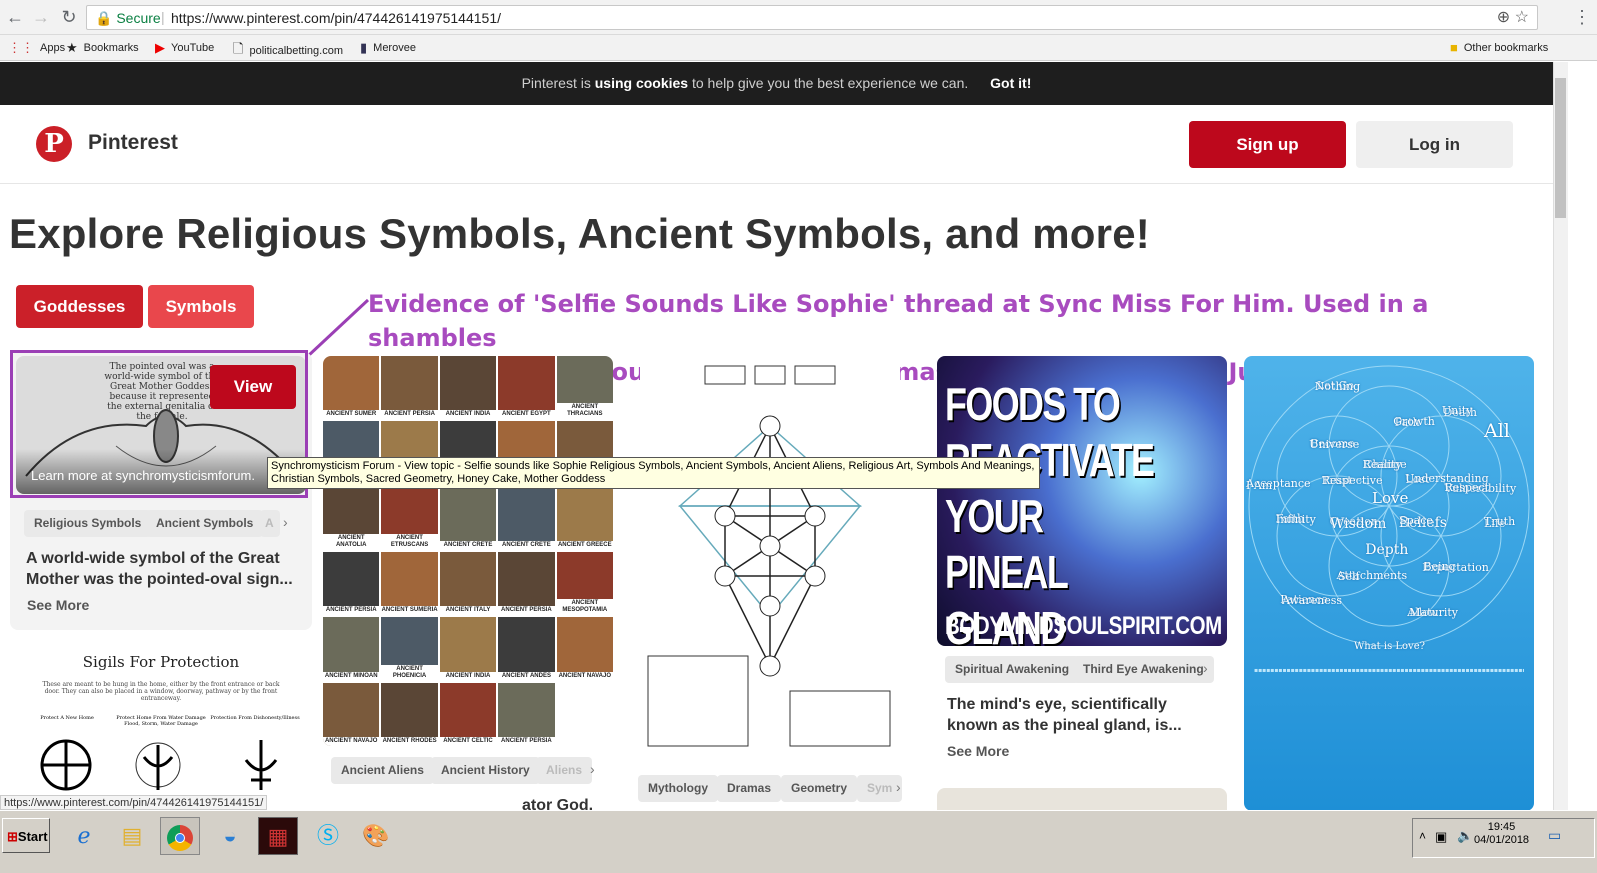 This screenshot has height=873, width=1597. What do you see at coordinates (1441, 837) in the screenshot?
I see `network-icon: ▣` at bounding box center [1441, 837].